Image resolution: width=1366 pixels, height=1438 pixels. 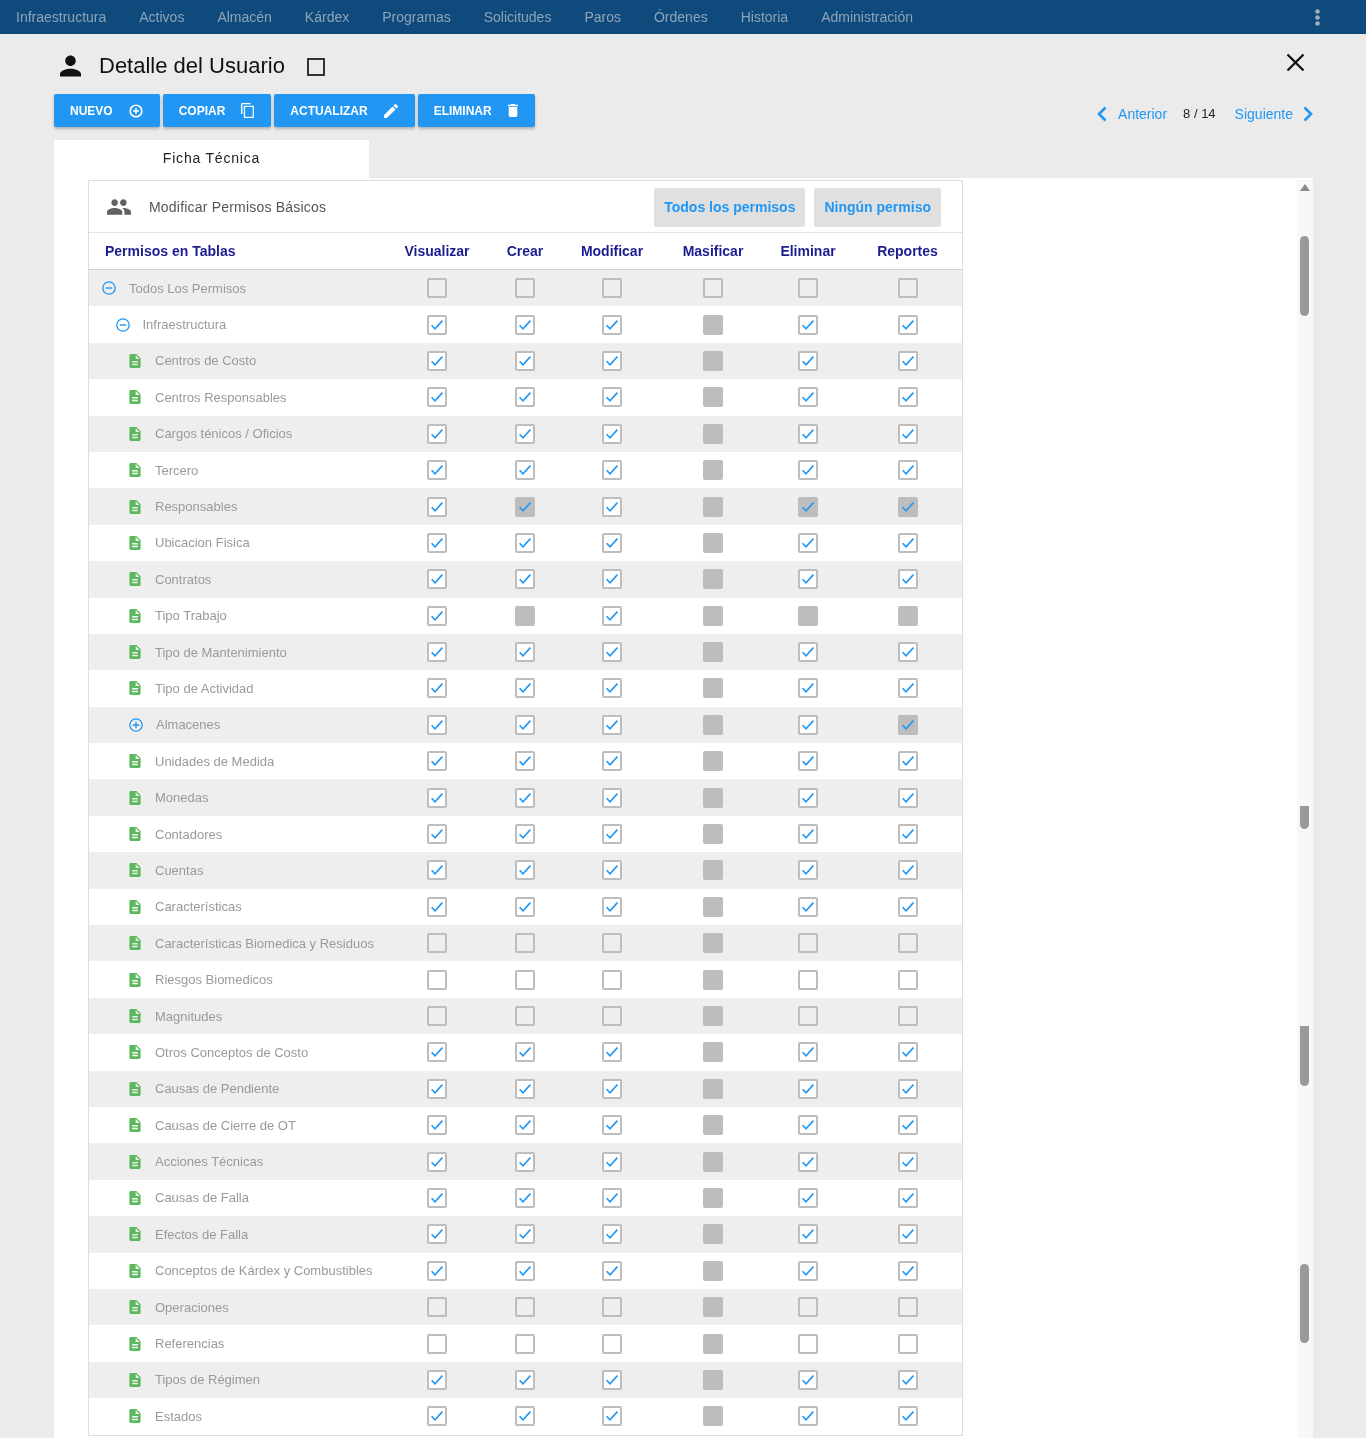 I want to click on action-button: Todos los permisos, so click(x=730, y=207).